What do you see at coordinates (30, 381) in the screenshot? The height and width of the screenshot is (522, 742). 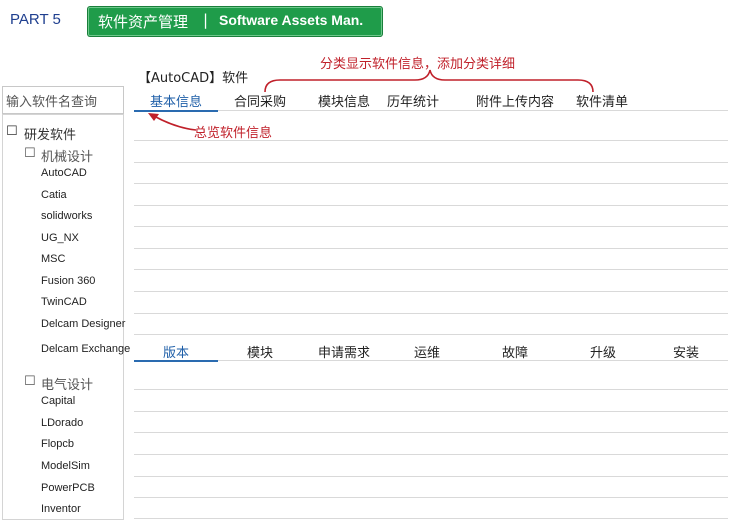 I see `tree-group-elec-checkbox: ☐` at bounding box center [30, 381].